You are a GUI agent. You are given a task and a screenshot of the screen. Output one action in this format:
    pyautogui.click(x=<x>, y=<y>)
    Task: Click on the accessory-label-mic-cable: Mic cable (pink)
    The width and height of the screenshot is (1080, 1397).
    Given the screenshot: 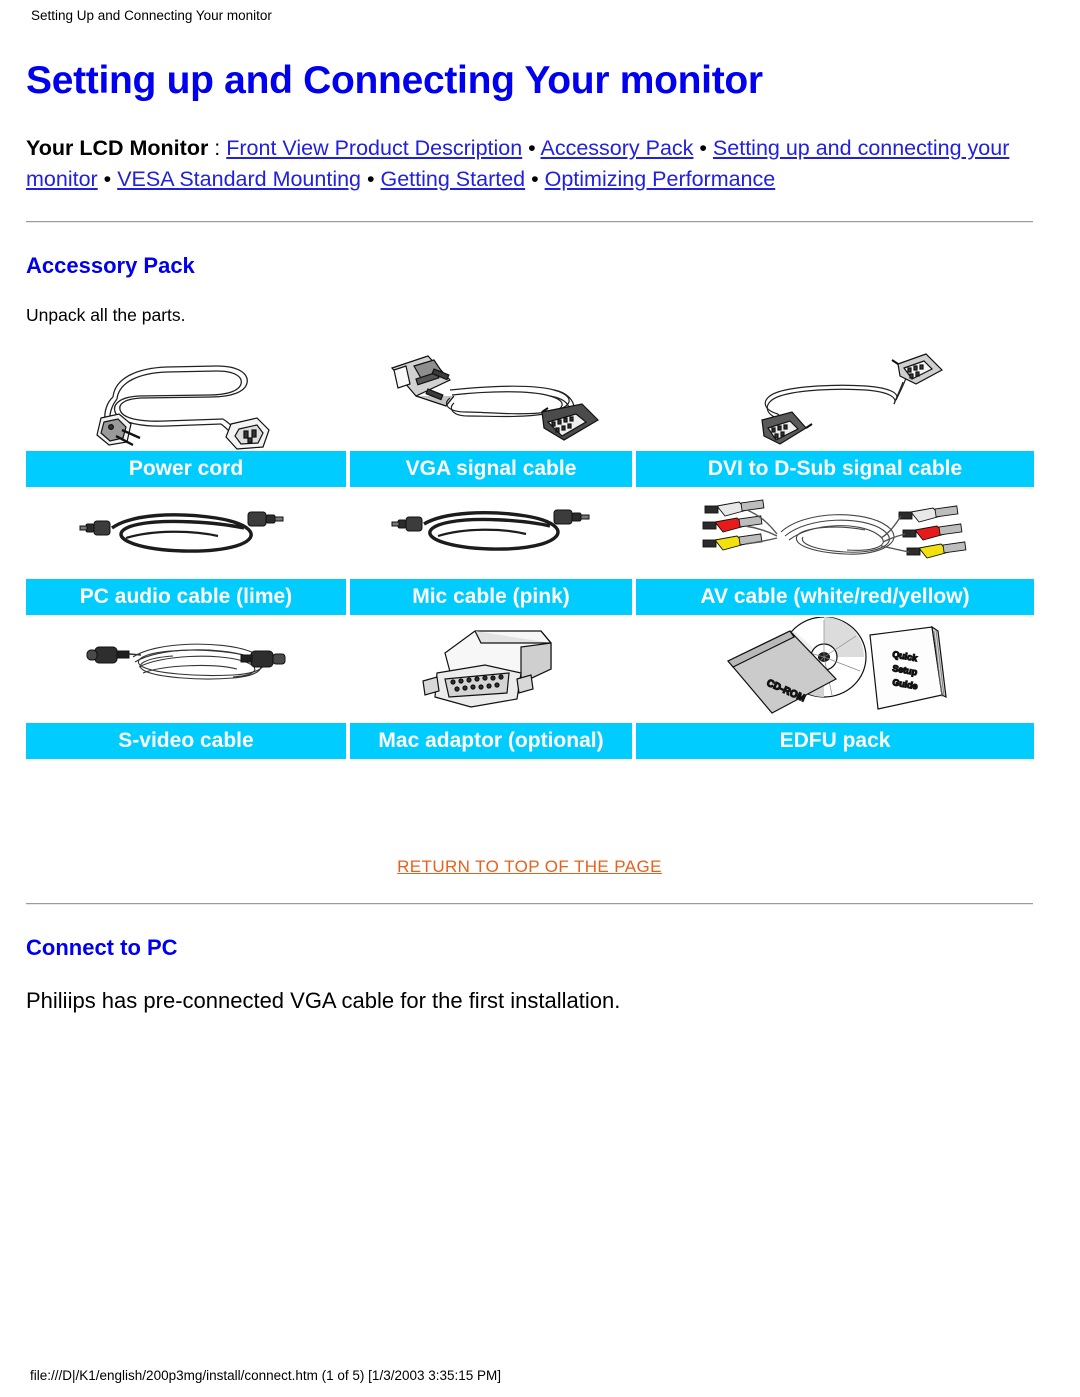 What is the action you would take?
    pyautogui.click(x=491, y=597)
    